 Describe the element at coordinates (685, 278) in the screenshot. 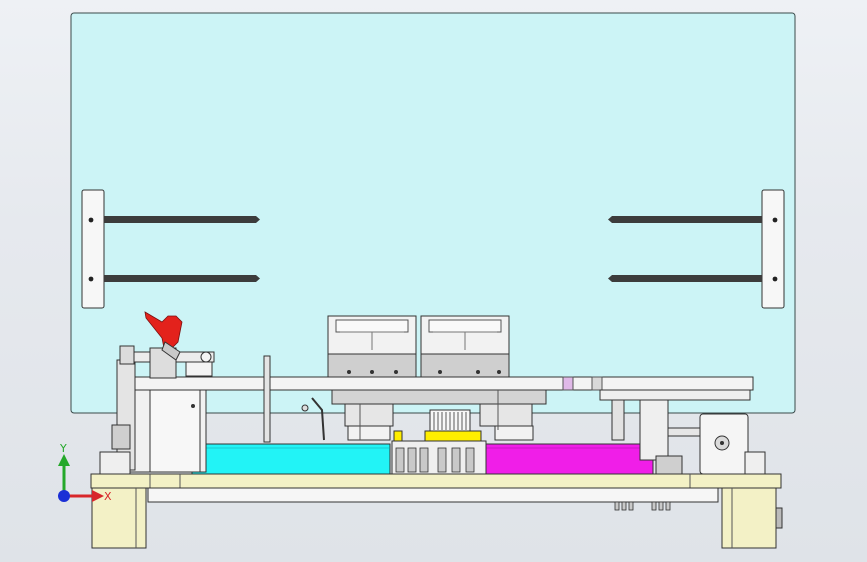

I see `right-rail-lower` at that location.